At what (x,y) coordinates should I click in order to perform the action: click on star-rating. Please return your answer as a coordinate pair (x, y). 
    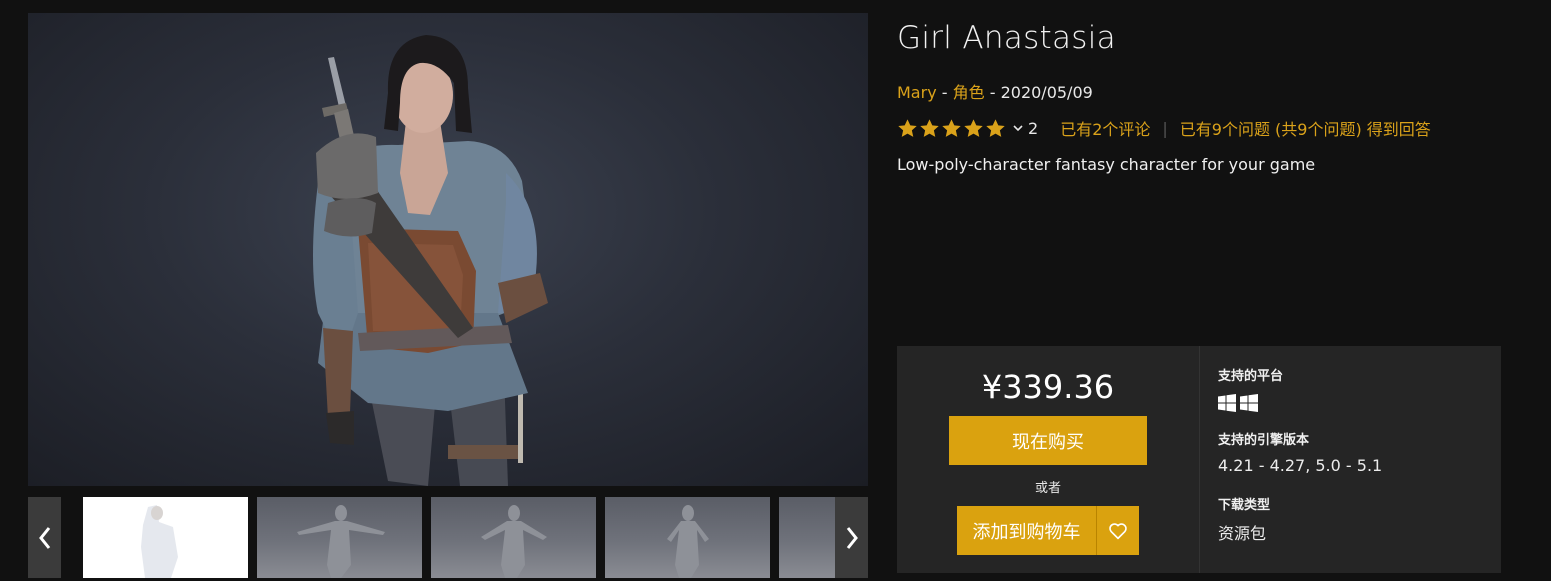
    Looking at the image, I should click on (951, 128).